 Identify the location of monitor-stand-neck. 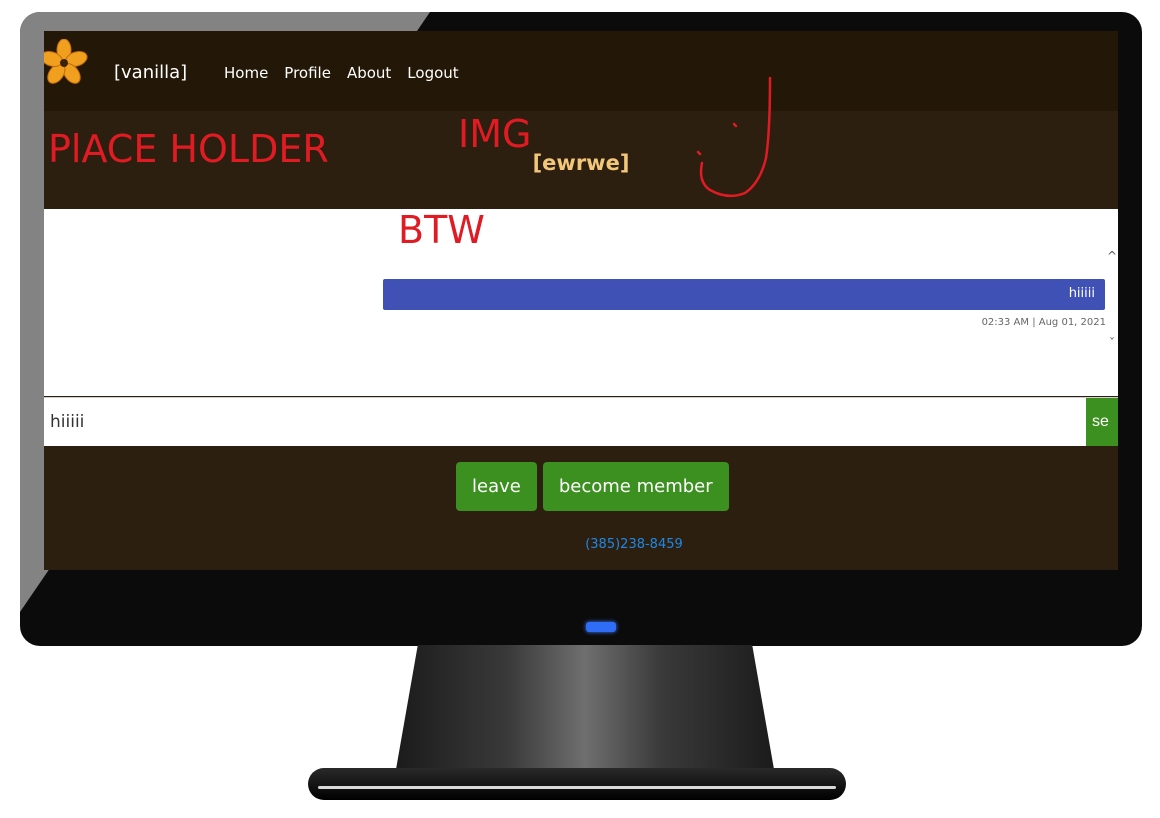
(585, 710).